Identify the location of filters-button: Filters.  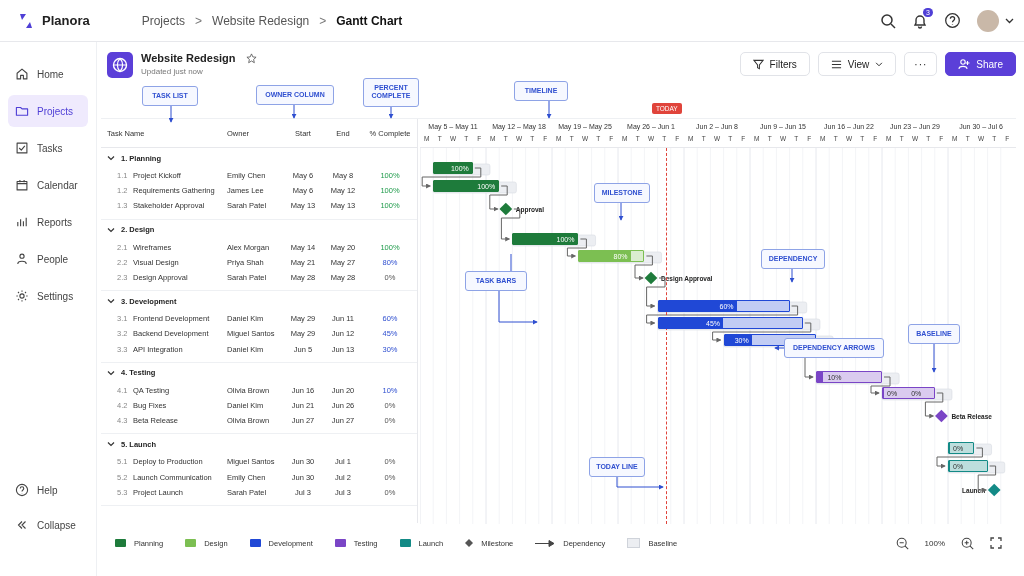
(774, 64).